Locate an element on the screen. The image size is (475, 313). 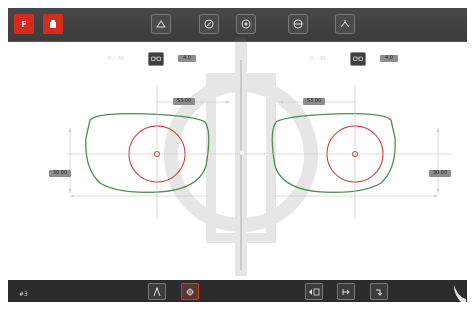
groove-tool-icon is located at coordinates (209, 24).